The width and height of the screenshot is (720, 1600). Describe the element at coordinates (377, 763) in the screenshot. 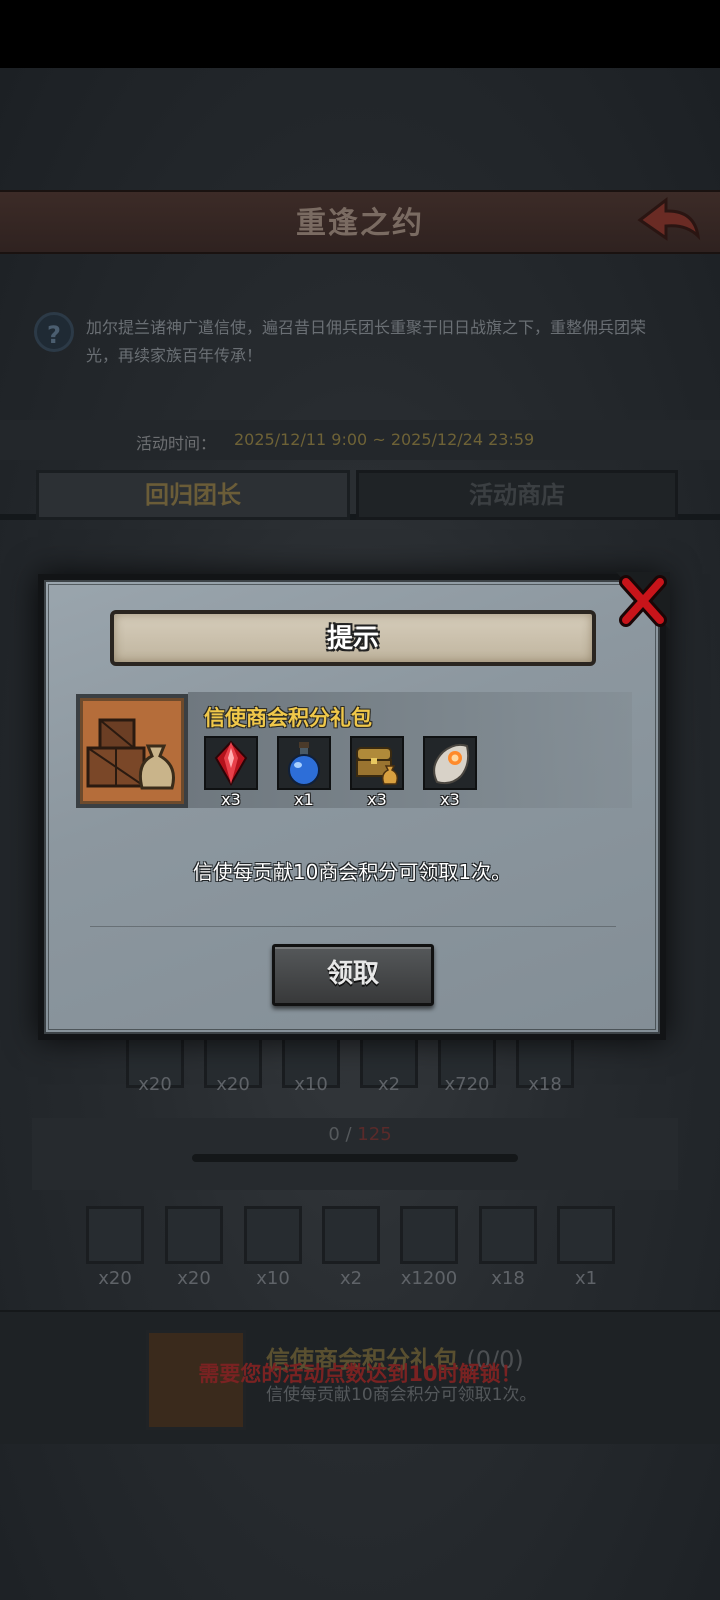

I see `treasure-chest-icon` at that location.